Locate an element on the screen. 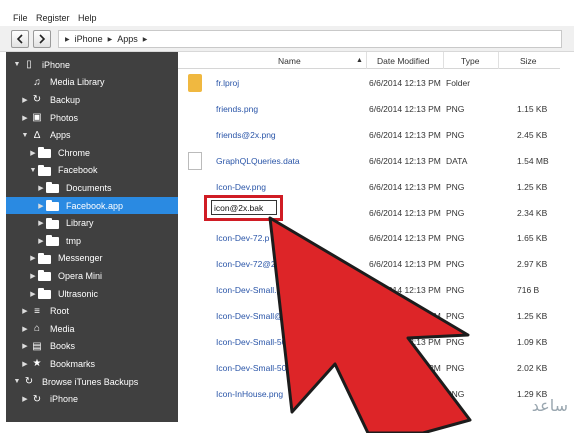 This screenshot has height=433, width=574. sidebar-item-label: Root is located at coordinates (60, 311).